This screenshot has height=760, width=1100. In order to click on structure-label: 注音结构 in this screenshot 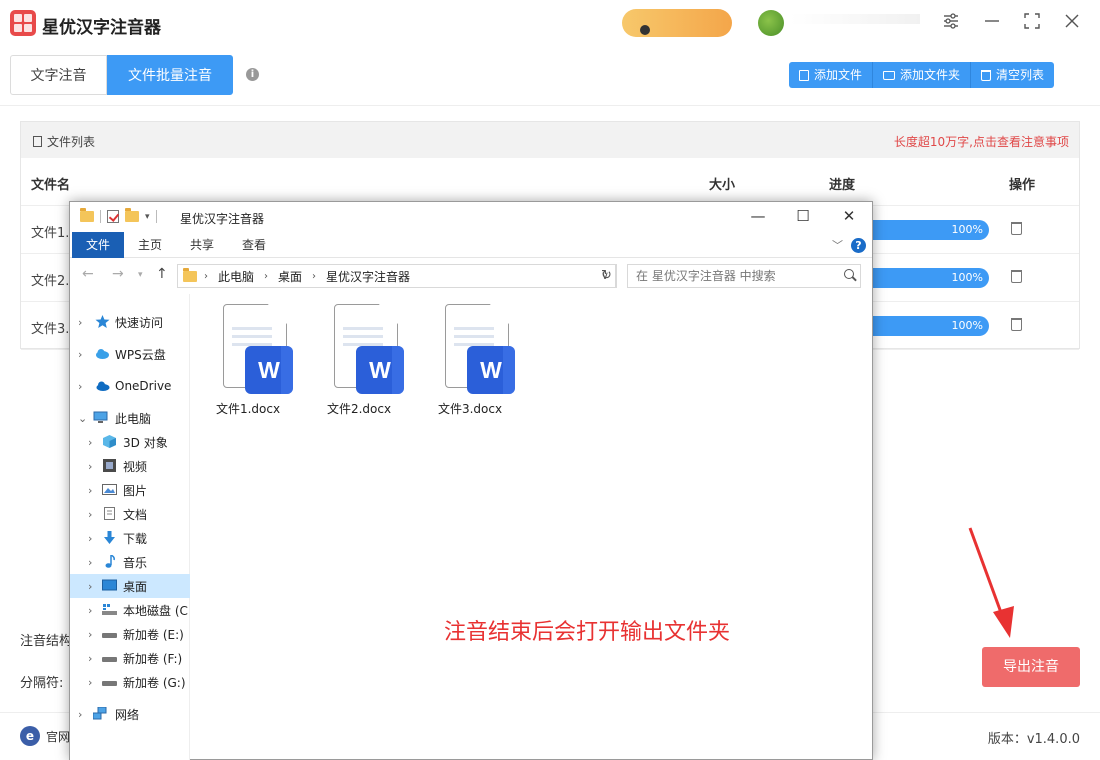, I will do `click(46, 641)`.